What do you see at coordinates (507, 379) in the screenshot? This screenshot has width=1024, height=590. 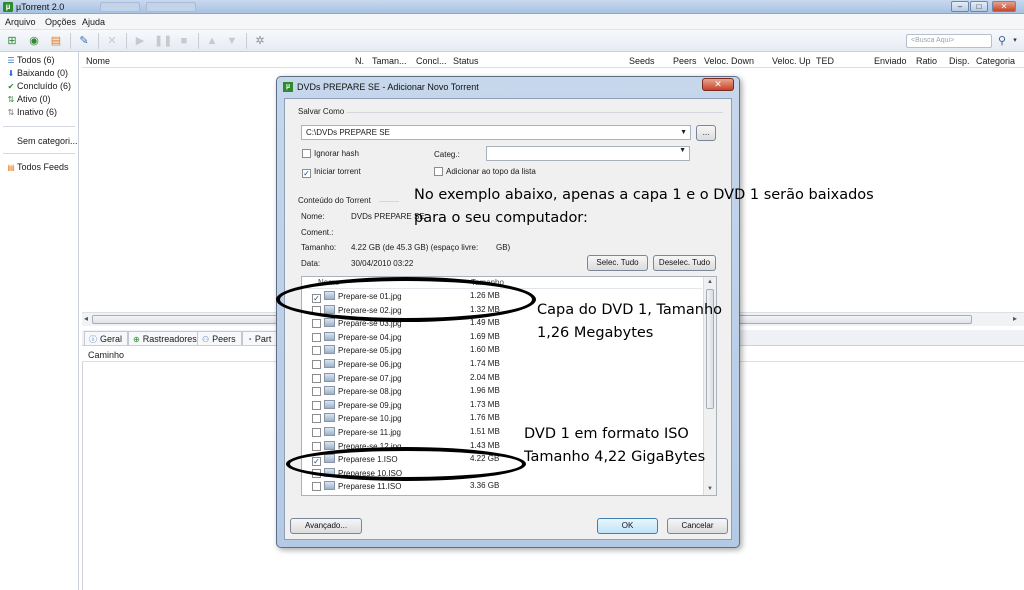 I see `list-item: Prepare-se 07.jpg 2.04 MB` at bounding box center [507, 379].